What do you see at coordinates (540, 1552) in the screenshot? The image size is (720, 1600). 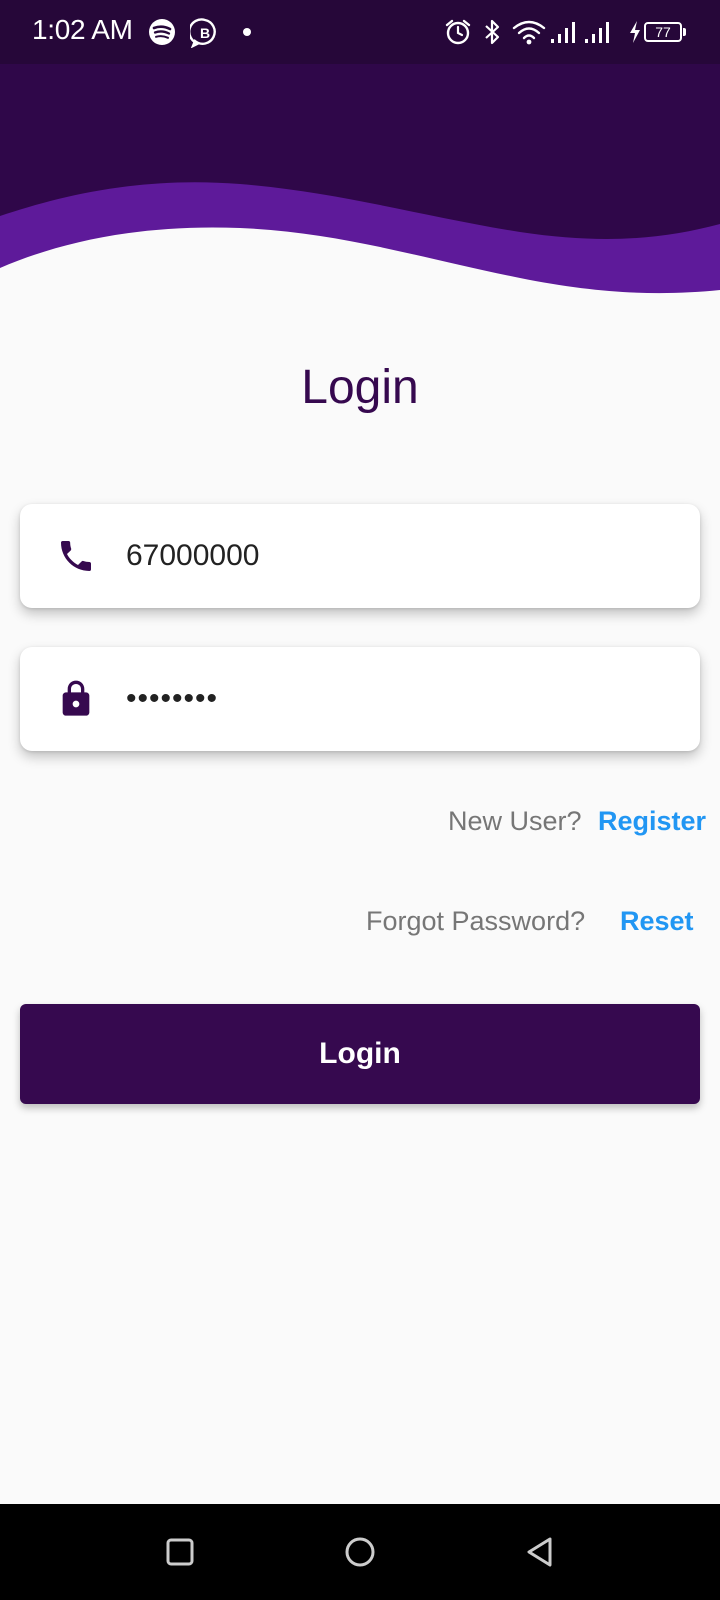 I see `back-icon` at bounding box center [540, 1552].